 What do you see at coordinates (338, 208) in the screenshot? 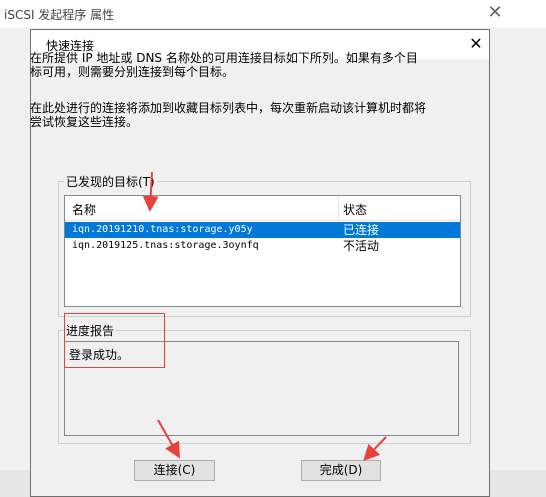
I see `column-separator` at bounding box center [338, 208].